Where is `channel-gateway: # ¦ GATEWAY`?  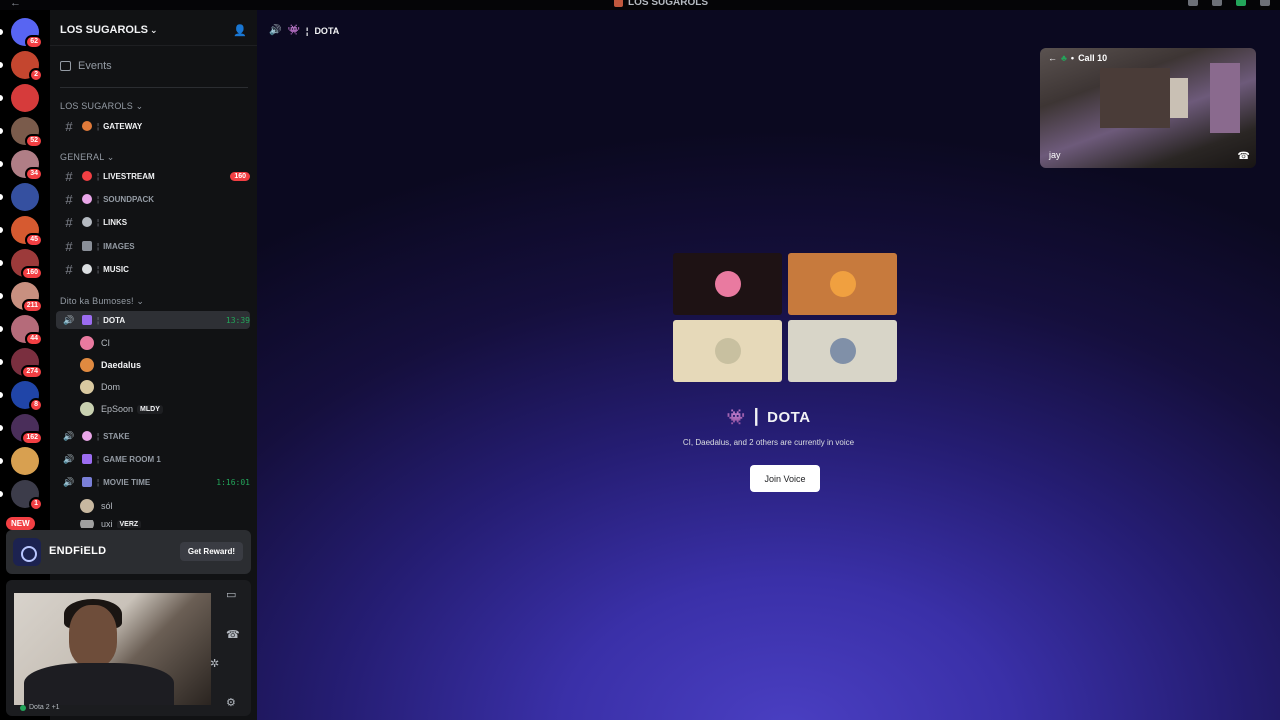 channel-gateway: # ¦ GATEWAY is located at coordinates (155, 126).